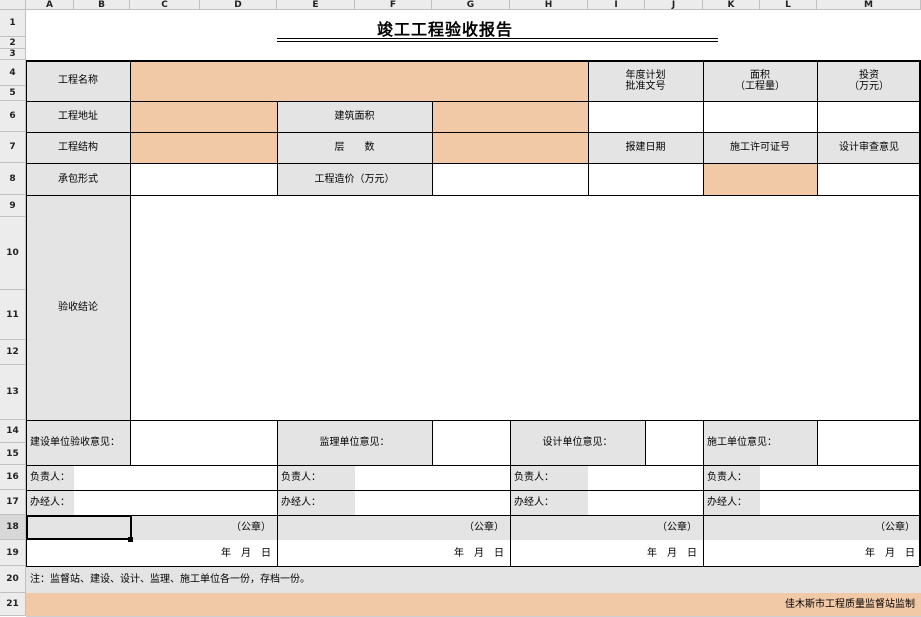 The height and width of the screenshot is (617, 921). Describe the element at coordinates (13, 454) in the screenshot. I see `row-header-15: 15` at that location.